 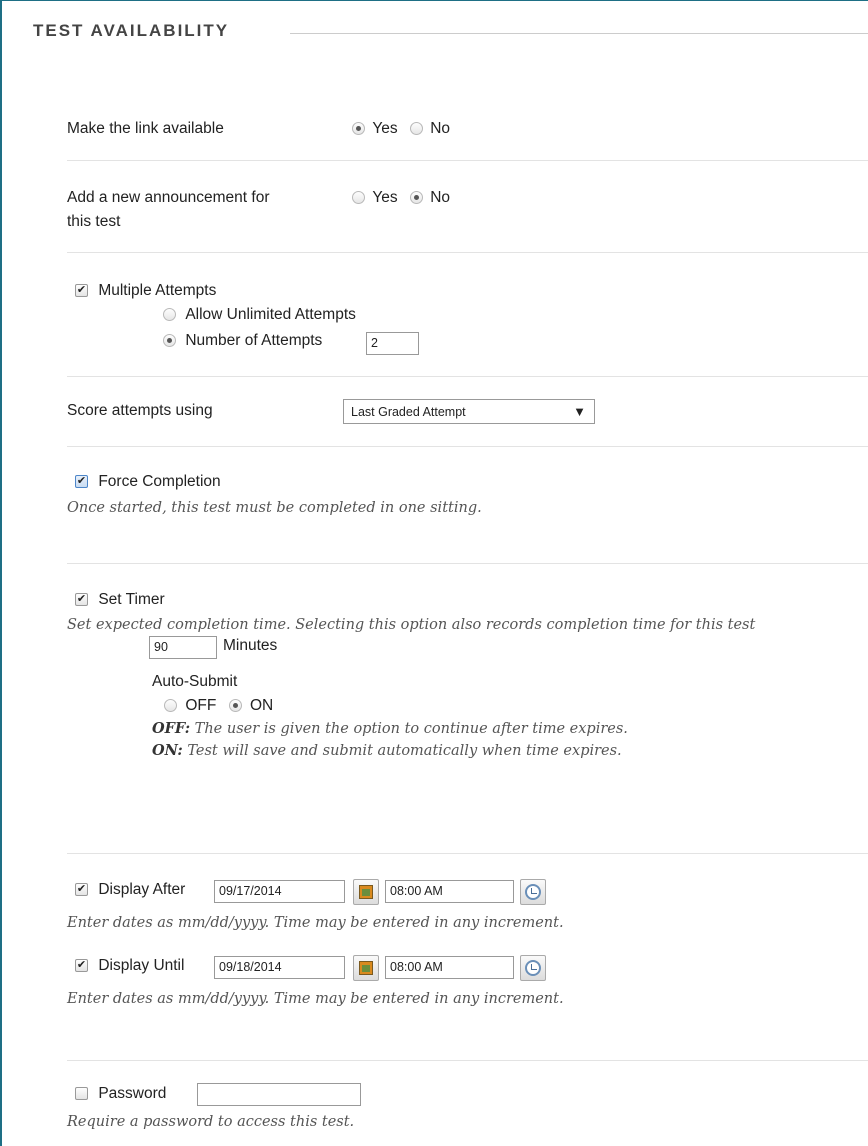 What do you see at coordinates (261, 705) in the screenshot?
I see `auto-submit-on-label: ON` at bounding box center [261, 705].